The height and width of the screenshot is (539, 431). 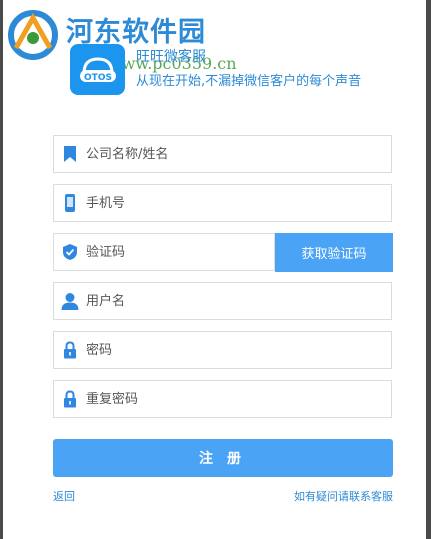 What do you see at coordinates (334, 252) in the screenshot?
I see `get-code-button: 获取验证码` at bounding box center [334, 252].